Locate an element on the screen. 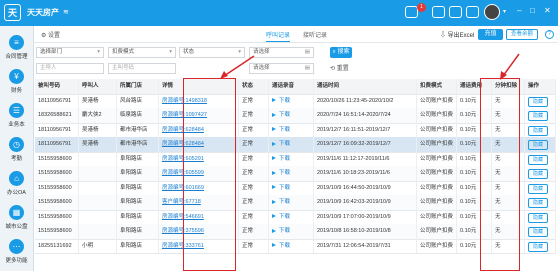  column-header: 呼叫人 is located at coordinates (98, 86).